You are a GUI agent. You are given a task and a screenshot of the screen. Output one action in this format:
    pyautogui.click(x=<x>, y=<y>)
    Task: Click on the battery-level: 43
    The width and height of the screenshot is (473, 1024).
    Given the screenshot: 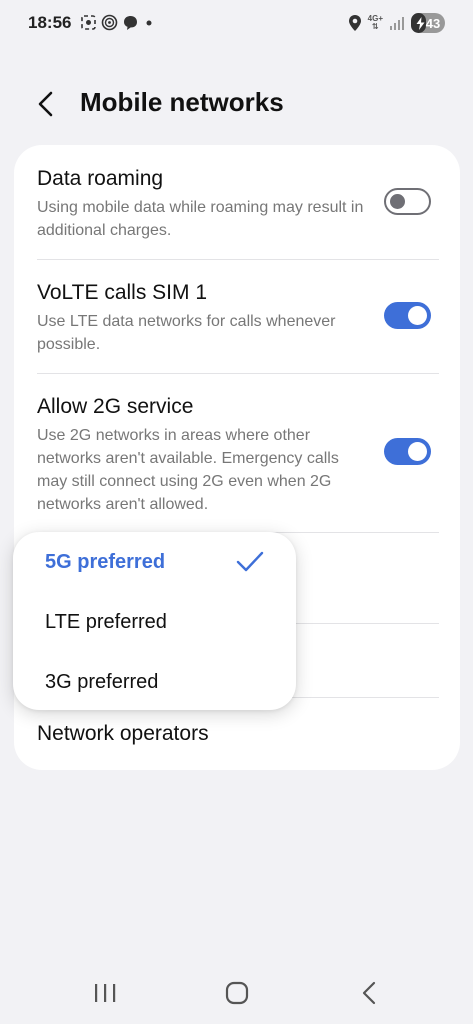 What is the action you would take?
    pyautogui.click(x=433, y=23)
    